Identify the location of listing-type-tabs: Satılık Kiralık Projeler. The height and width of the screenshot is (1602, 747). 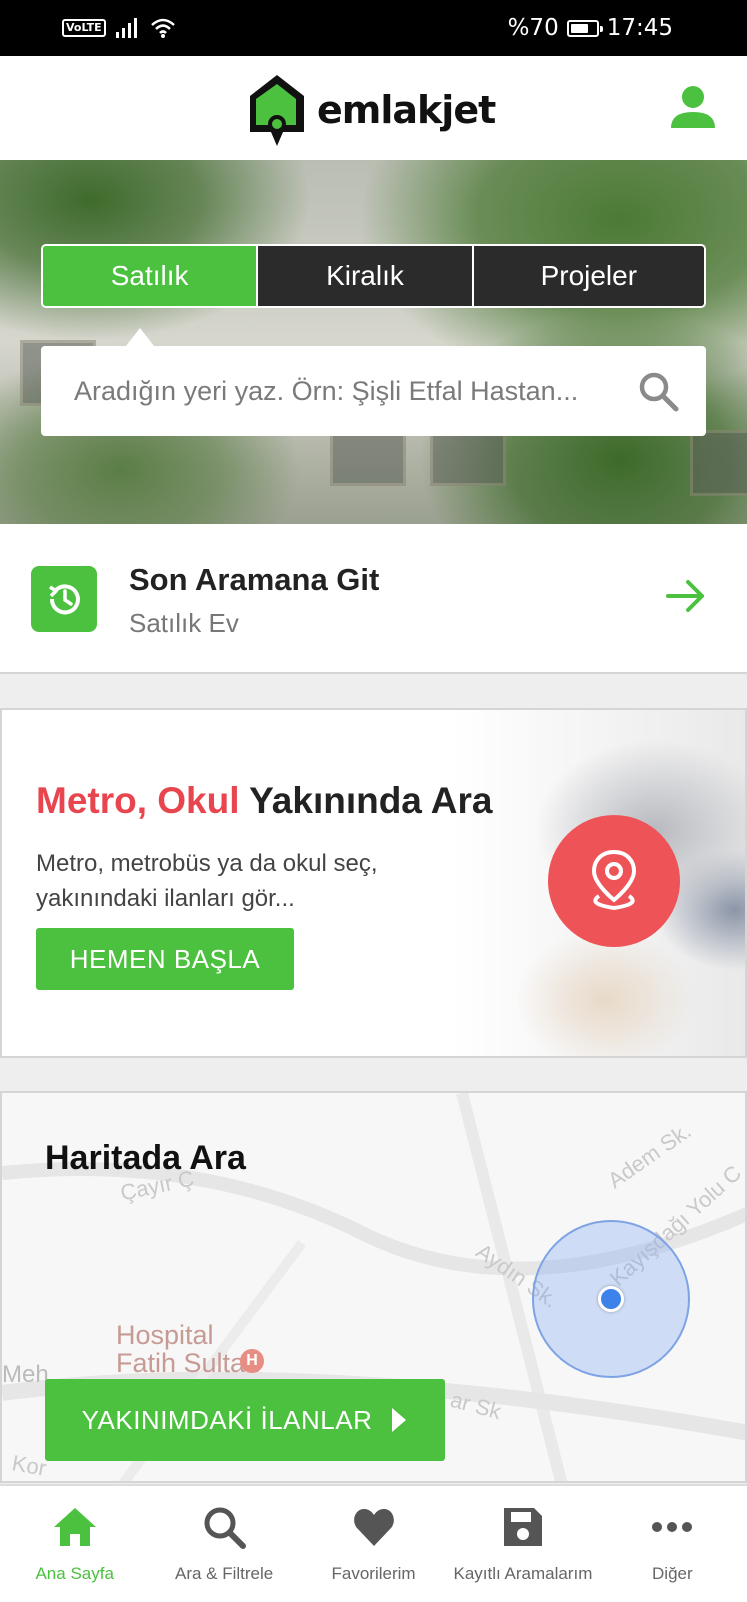
(373, 276).